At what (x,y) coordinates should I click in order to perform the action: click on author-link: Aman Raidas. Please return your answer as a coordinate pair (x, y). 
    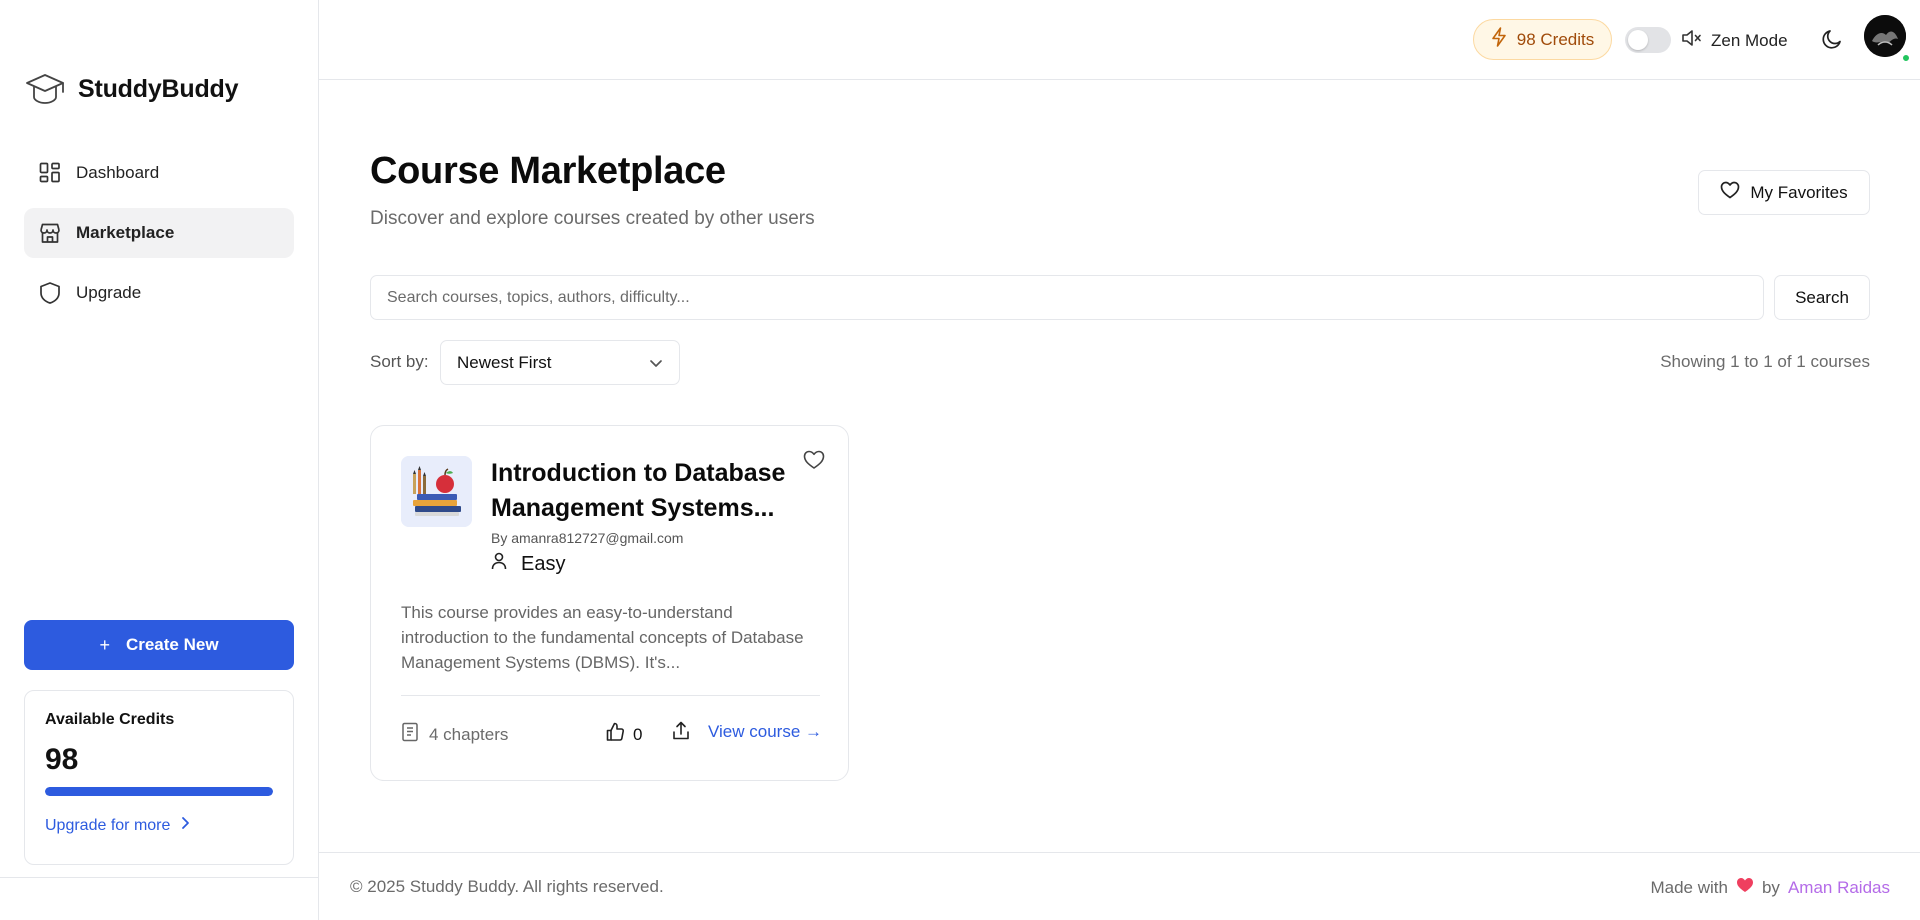
    Looking at the image, I should click on (1839, 888).